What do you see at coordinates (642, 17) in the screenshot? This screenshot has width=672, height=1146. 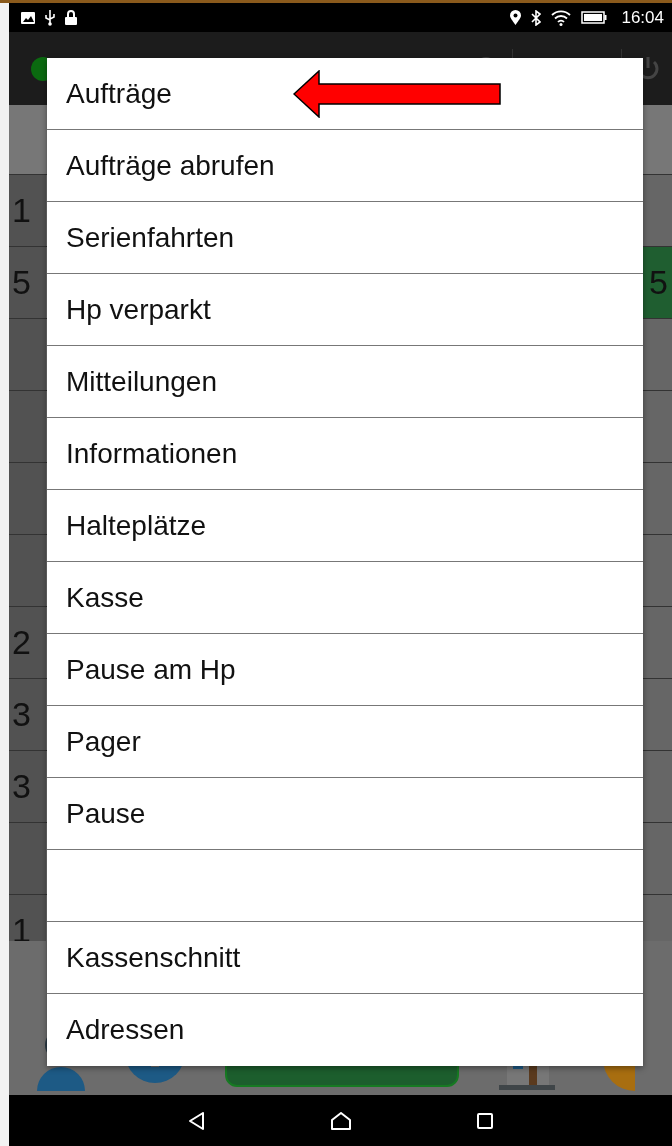 I see `clock-time: 16:04` at bounding box center [642, 17].